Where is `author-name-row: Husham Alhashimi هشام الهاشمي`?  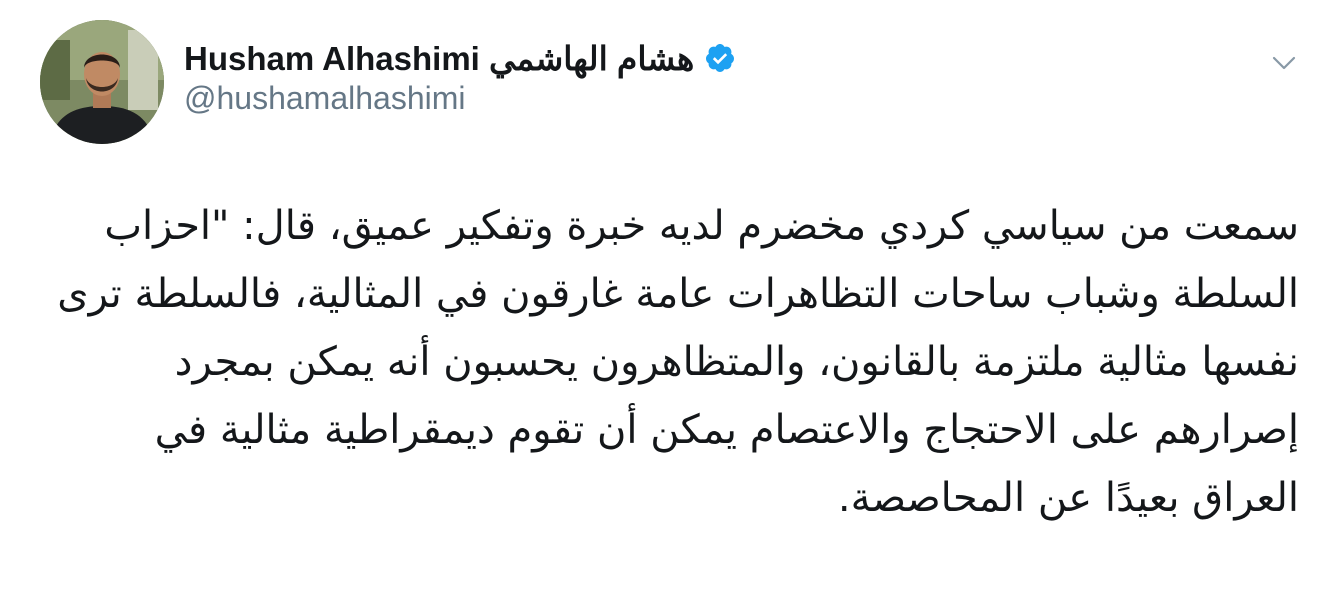 author-name-row: Husham Alhashimi هشام الهاشمي is located at coordinates (460, 58).